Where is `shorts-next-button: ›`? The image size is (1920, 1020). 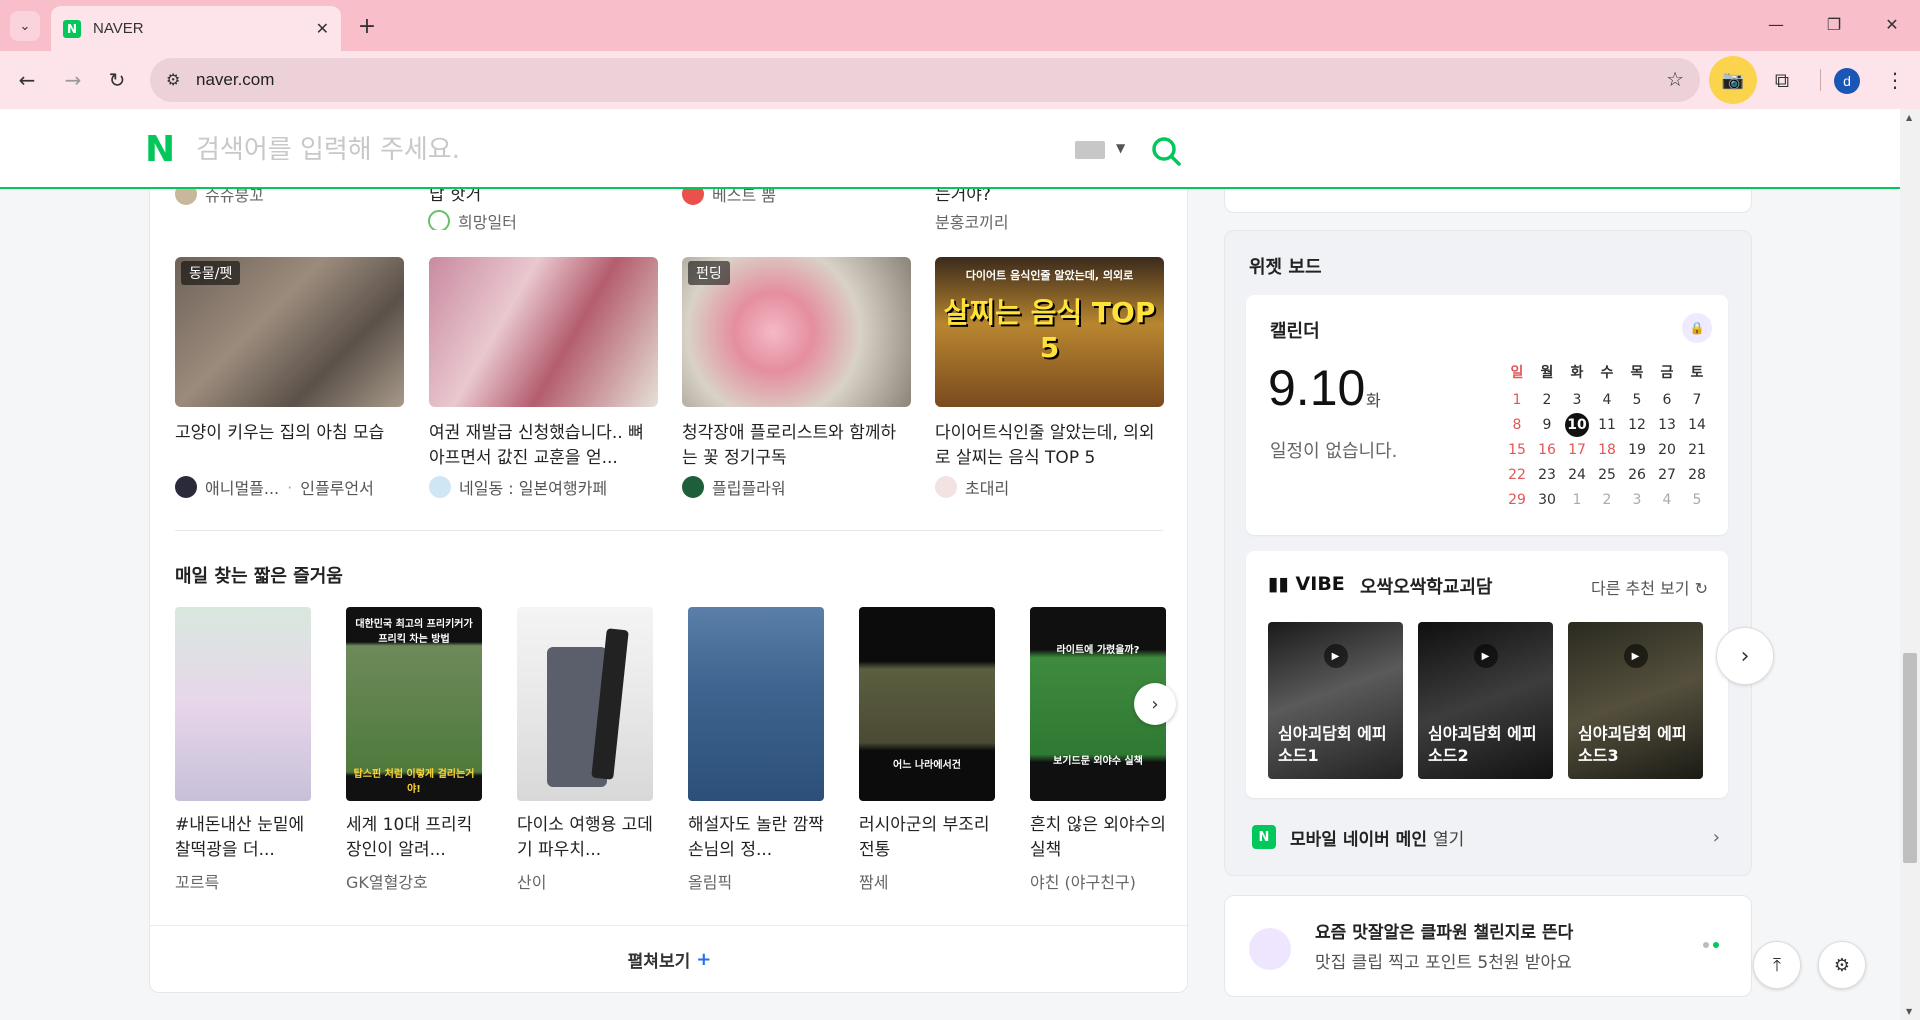
shorts-next-button: › is located at coordinates (1155, 704).